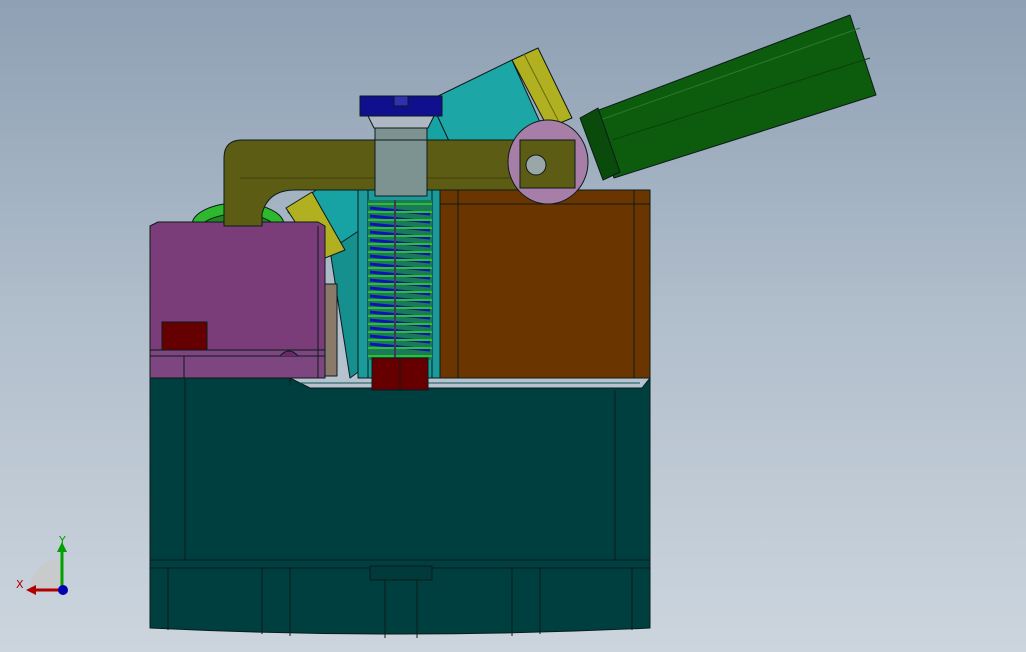 The height and width of the screenshot is (652, 1026). I want to click on coordinate-triad: Y X, so click(42, 564).